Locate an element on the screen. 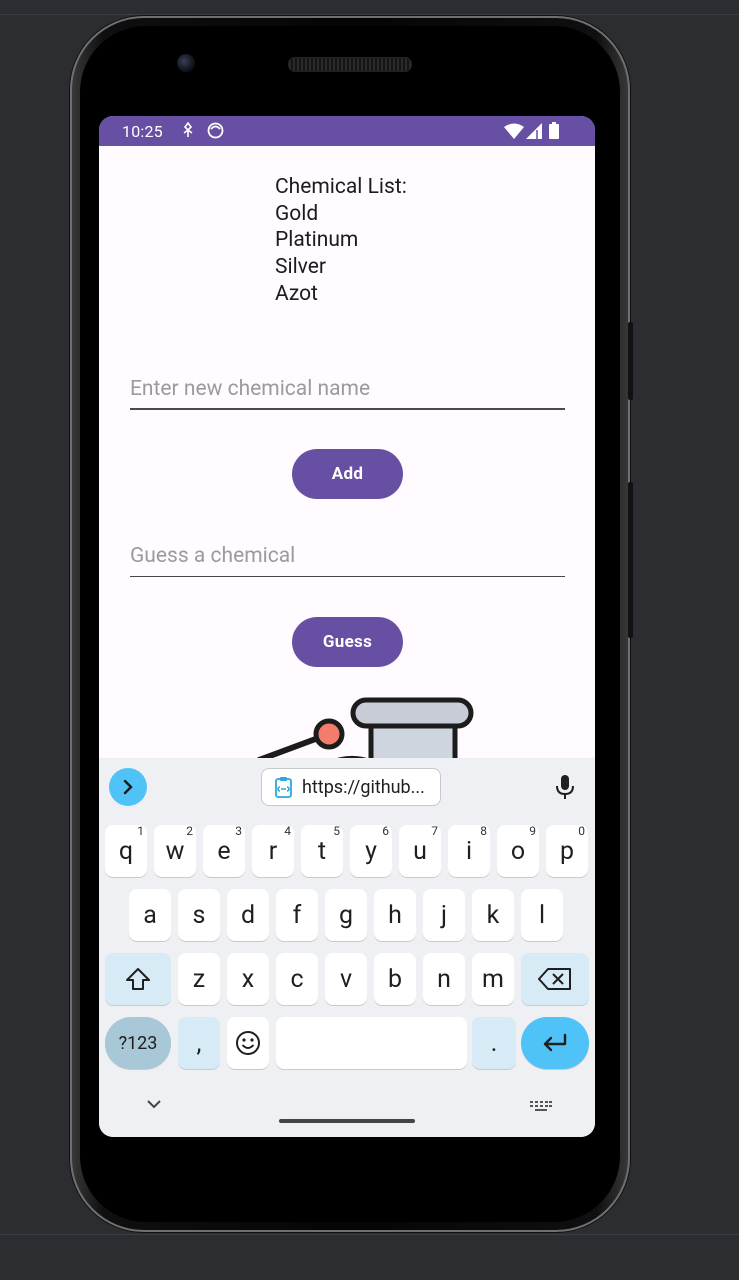 The height and width of the screenshot is (1280, 739). wifi-icon is located at coordinates (514, 133).